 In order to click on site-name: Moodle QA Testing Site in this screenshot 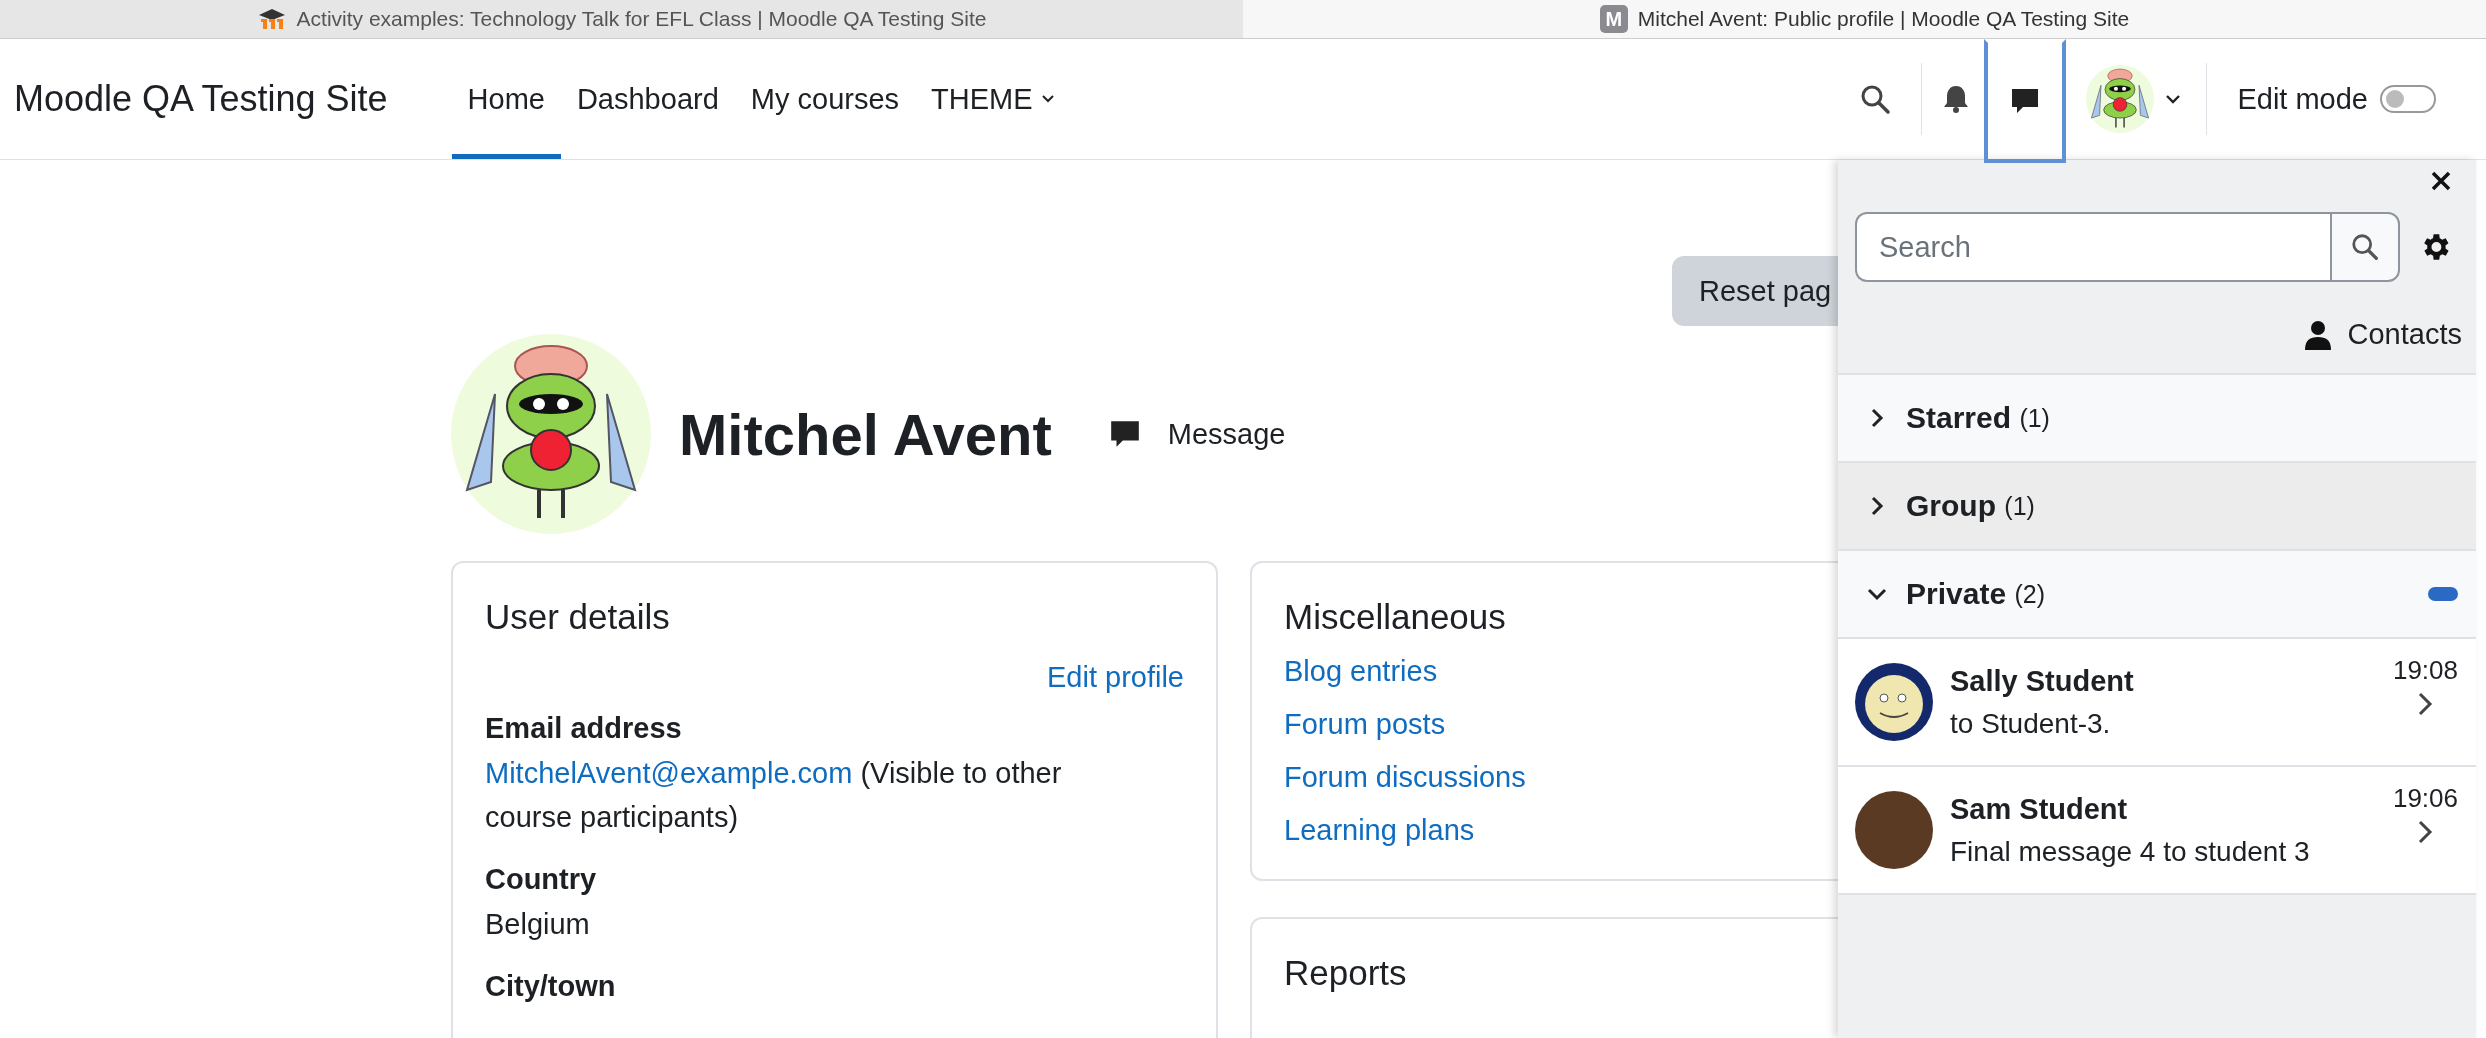, I will do `click(194, 99)`.